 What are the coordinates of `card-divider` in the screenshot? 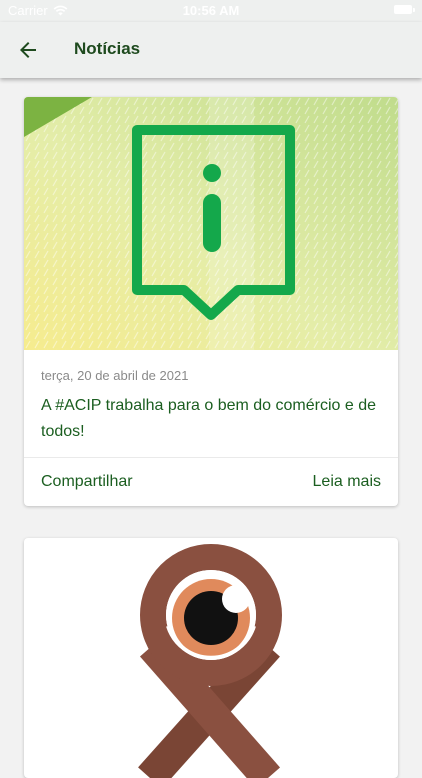 It's located at (211, 457).